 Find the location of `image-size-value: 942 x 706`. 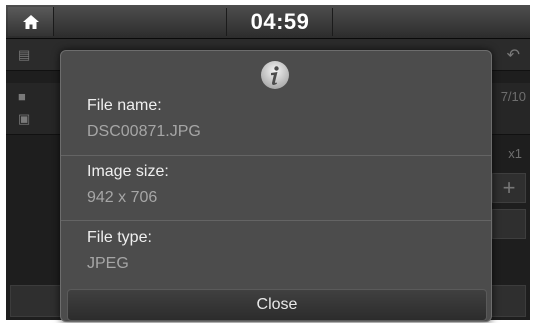

image-size-value: 942 x 706 is located at coordinates (122, 197).